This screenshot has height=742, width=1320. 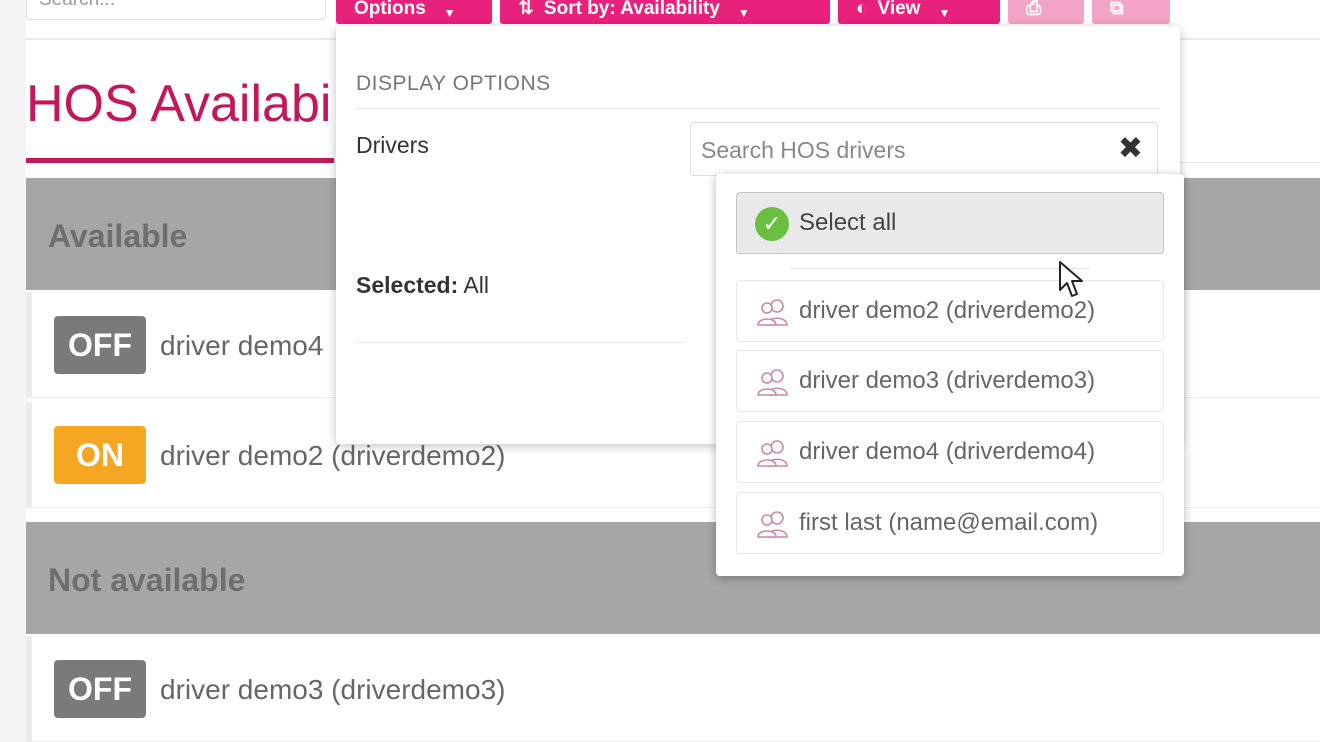 I want to click on driver-option-label: driver demo3 (driverdemo3), so click(x=947, y=380).